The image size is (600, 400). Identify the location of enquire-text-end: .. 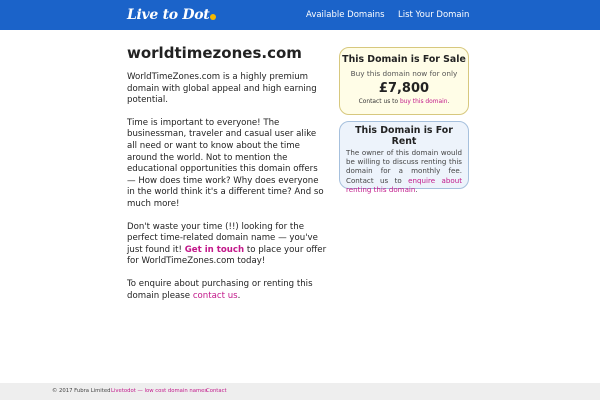
(239, 295).